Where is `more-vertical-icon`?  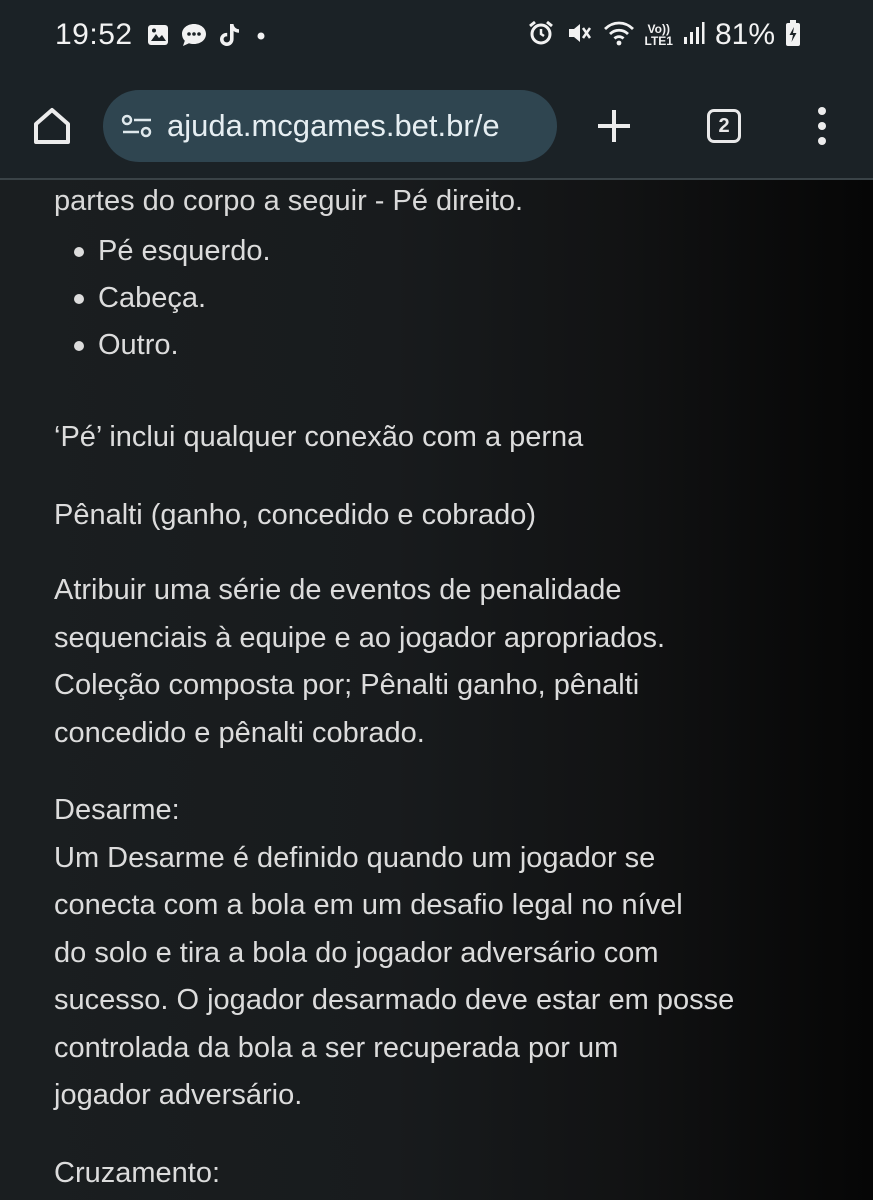 more-vertical-icon is located at coordinates (822, 126).